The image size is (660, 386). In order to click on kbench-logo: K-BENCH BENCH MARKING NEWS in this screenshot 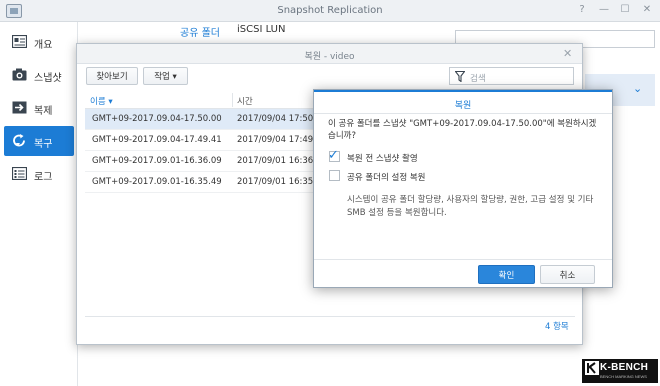, I will do `click(620, 371)`.